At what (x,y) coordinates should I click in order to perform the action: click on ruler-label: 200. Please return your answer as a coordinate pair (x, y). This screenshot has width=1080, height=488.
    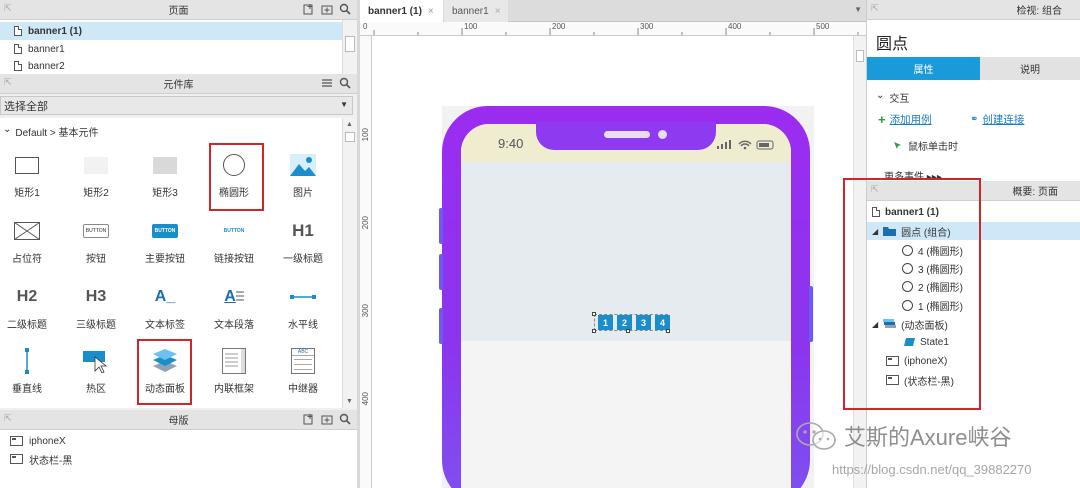
    Looking at the image, I should click on (365, 223).